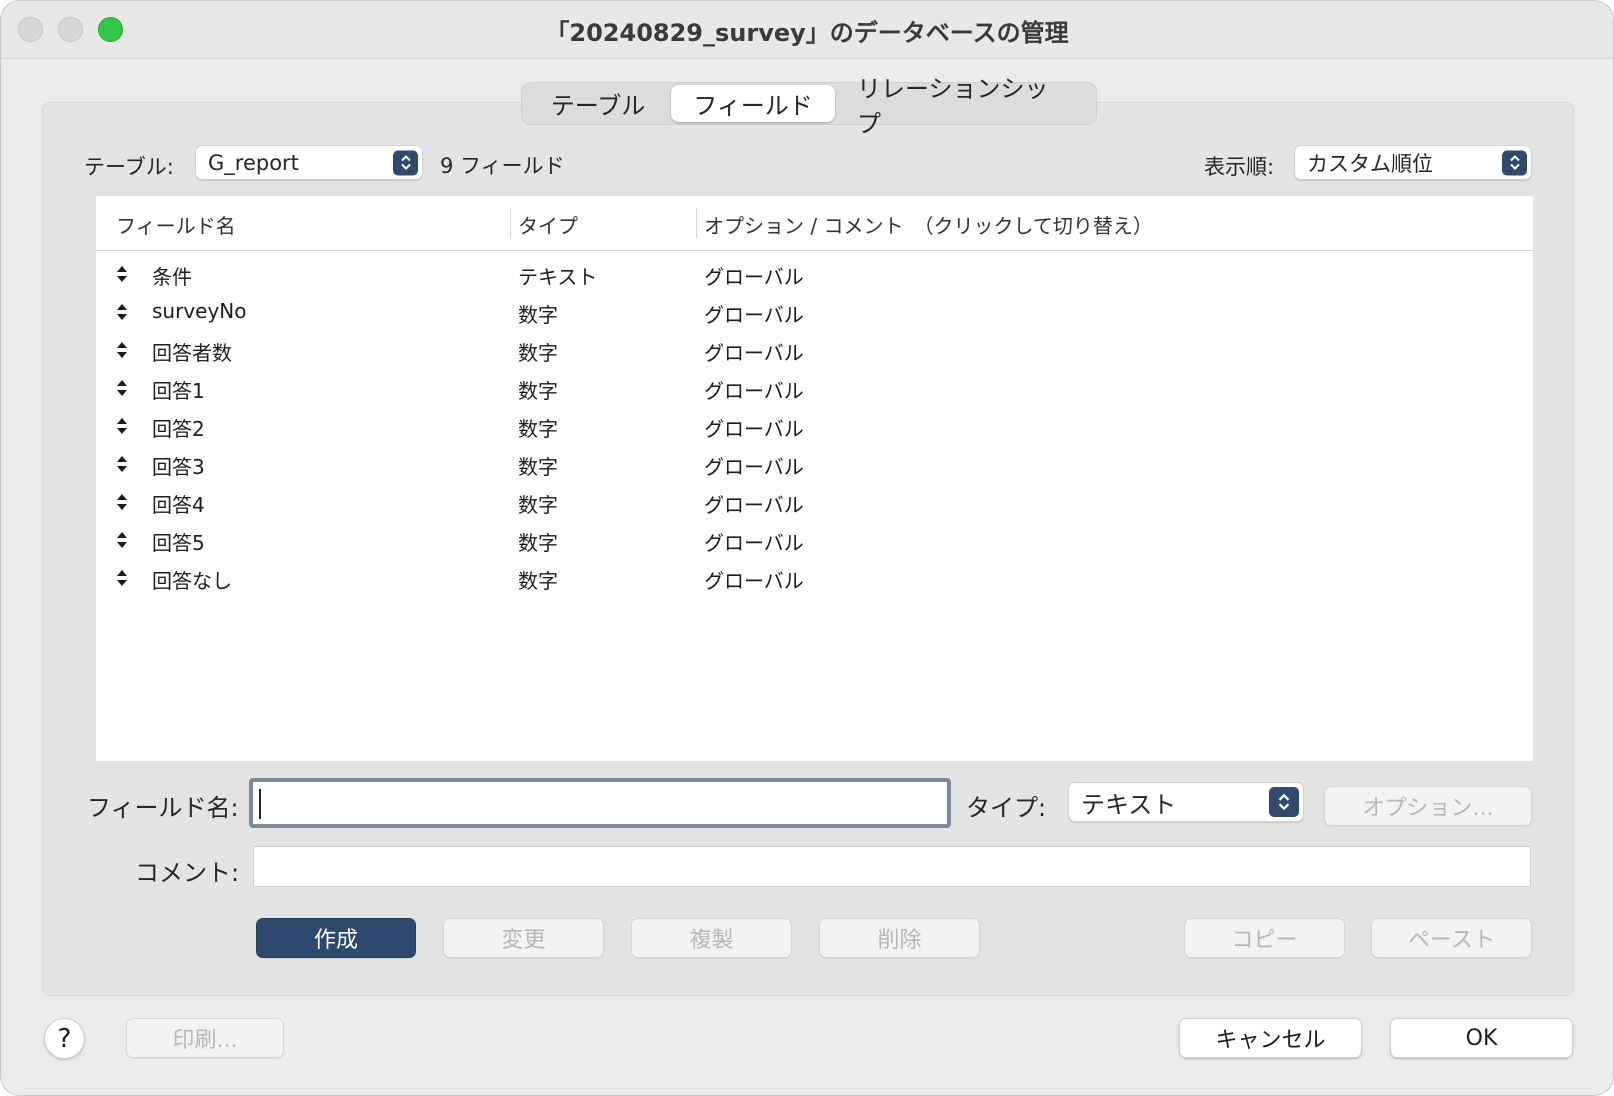 Image resolution: width=1614 pixels, height=1096 pixels. What do you see at coordinates (814, 427) in the screenshot?
I see `table-row: 回答2 数字 グローバル` at bounding box center [814, 427].